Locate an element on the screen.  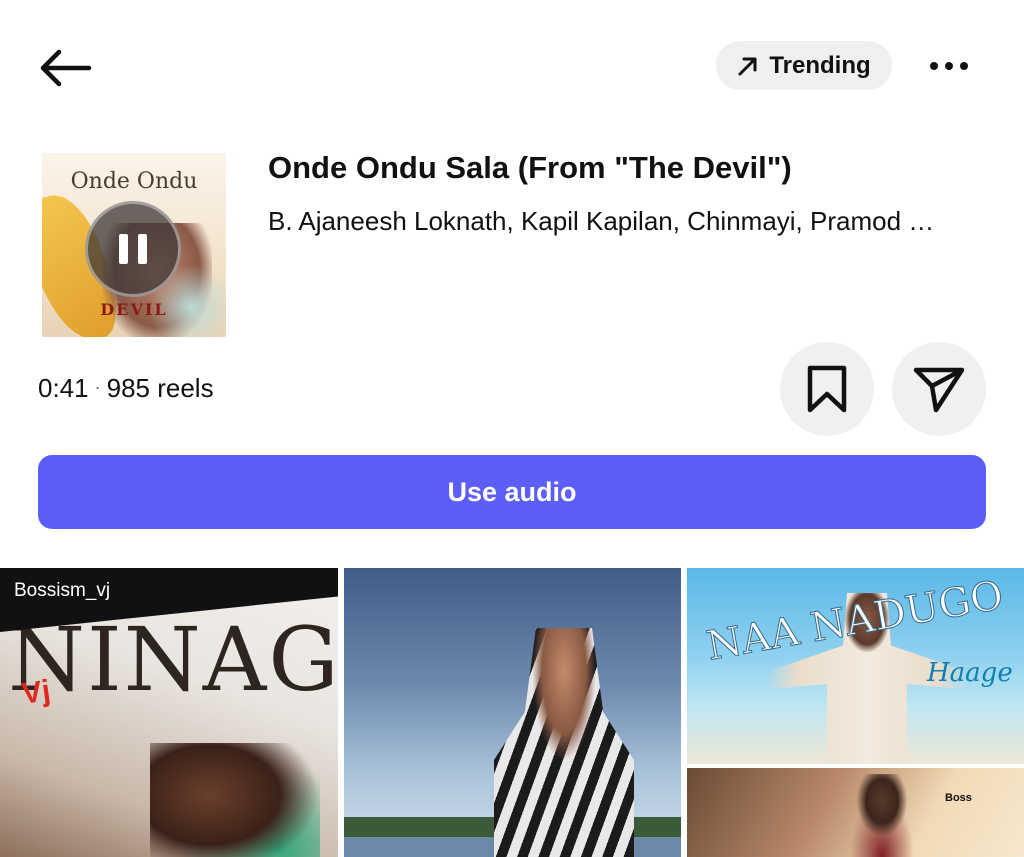
track-meta: 0:41 · 985 reels is located at coordinates (126, 388).